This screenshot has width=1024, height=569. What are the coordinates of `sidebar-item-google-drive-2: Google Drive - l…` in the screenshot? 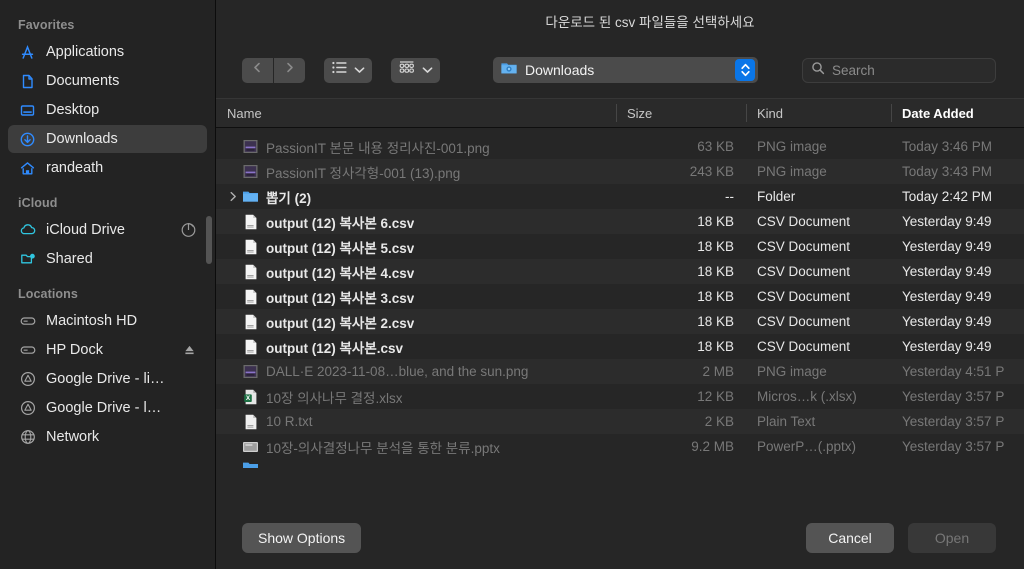 It's located at (107, 408).